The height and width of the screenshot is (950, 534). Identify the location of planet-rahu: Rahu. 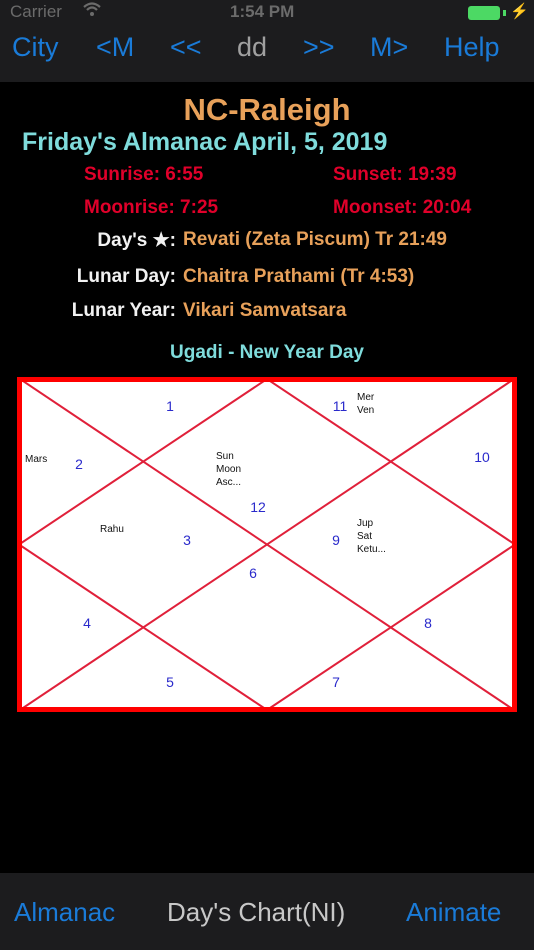
(112, 529).